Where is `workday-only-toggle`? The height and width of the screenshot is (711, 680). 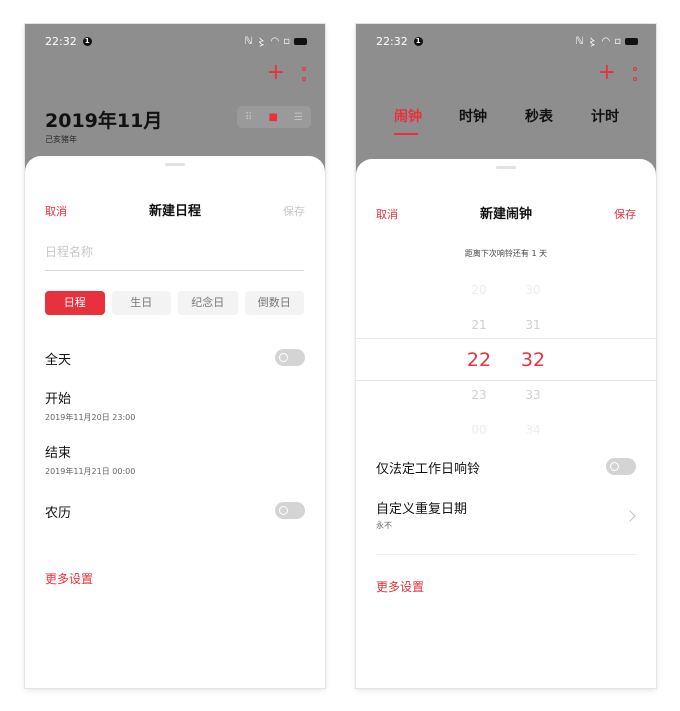 workday-only-toggle is located at coordinates (621, 466).